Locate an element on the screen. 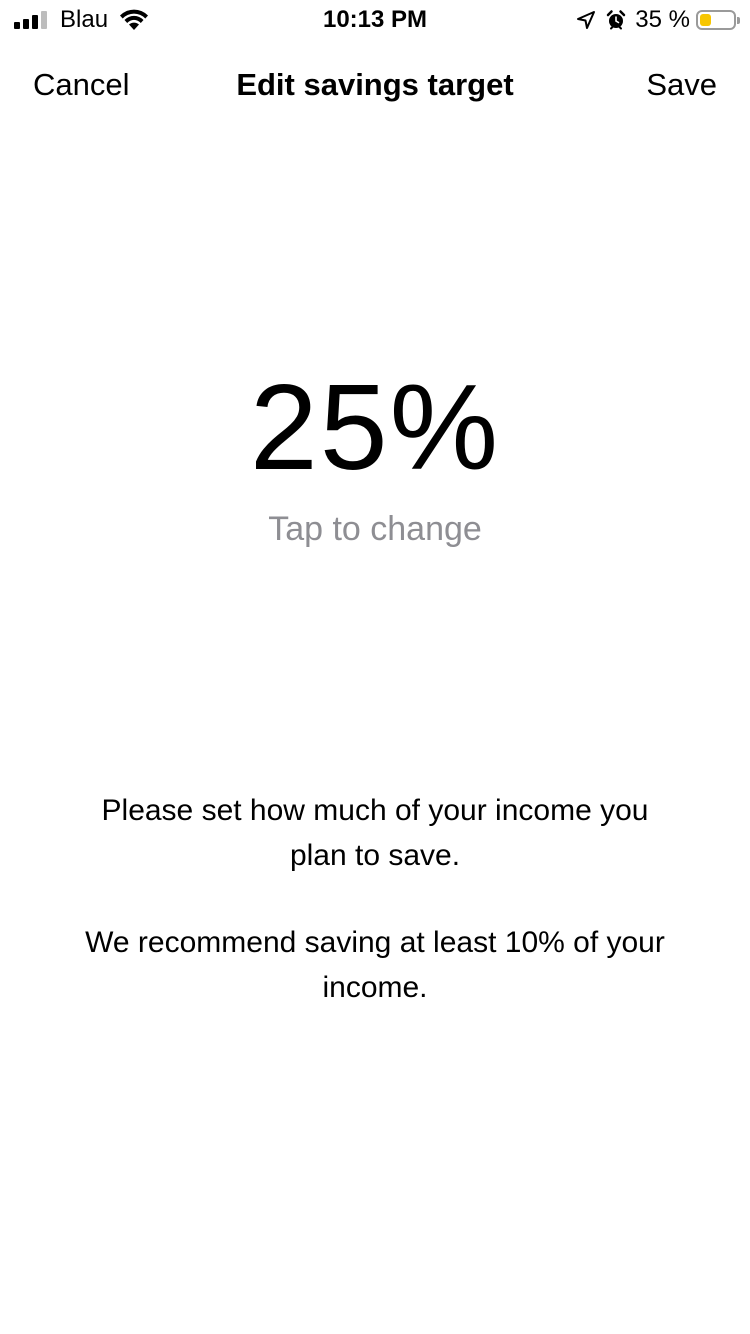 Image resolution: width=750 pixels, height=1334 pixels. tap-to-change-hint: Tap to change is located at coordinates (375, 529).